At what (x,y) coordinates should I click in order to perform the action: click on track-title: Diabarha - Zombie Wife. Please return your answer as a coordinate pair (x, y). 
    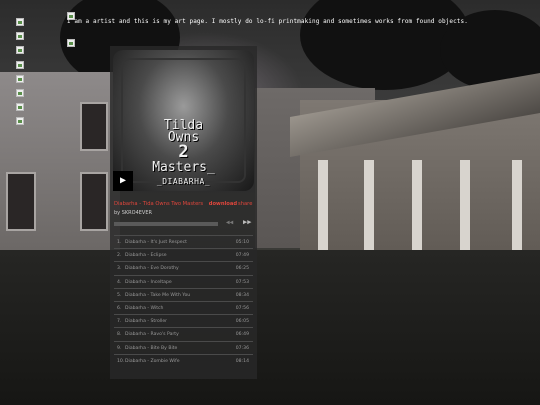
    Looking at the image, I should click on (152, 361).